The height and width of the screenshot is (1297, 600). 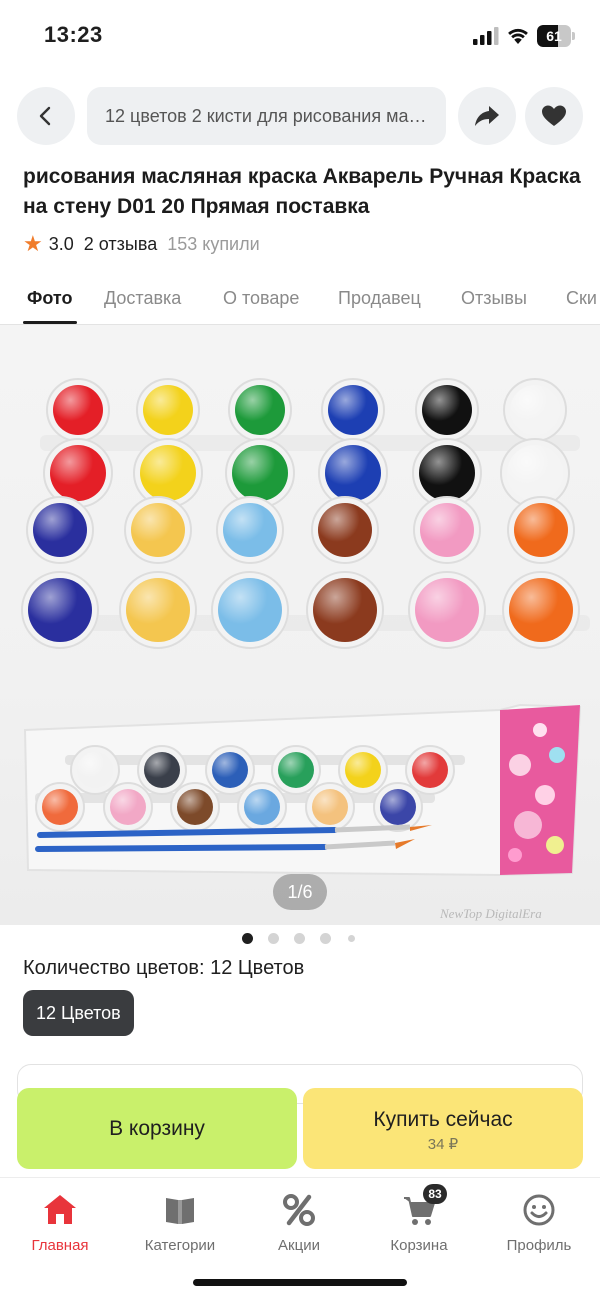 I want to click on tabbar-profile: Профиль, so click(x=539, y=1223).